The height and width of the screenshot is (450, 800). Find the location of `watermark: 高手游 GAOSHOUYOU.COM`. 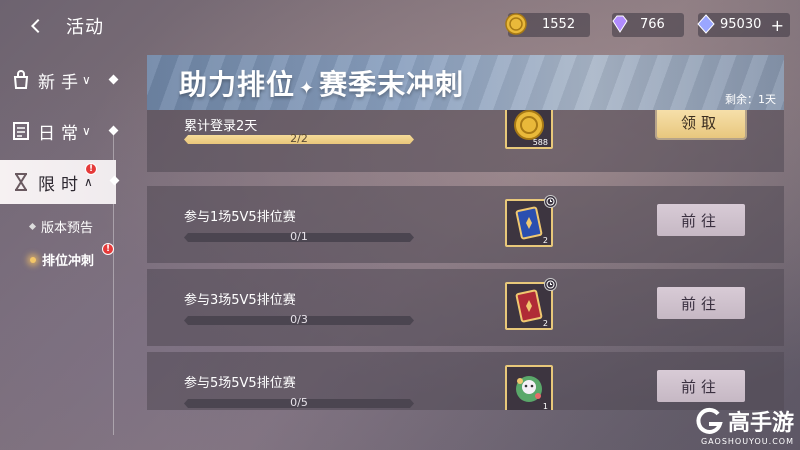

watermark: 高手游 GAOSHOUYOU.COM is located at coordinates (744, 425).